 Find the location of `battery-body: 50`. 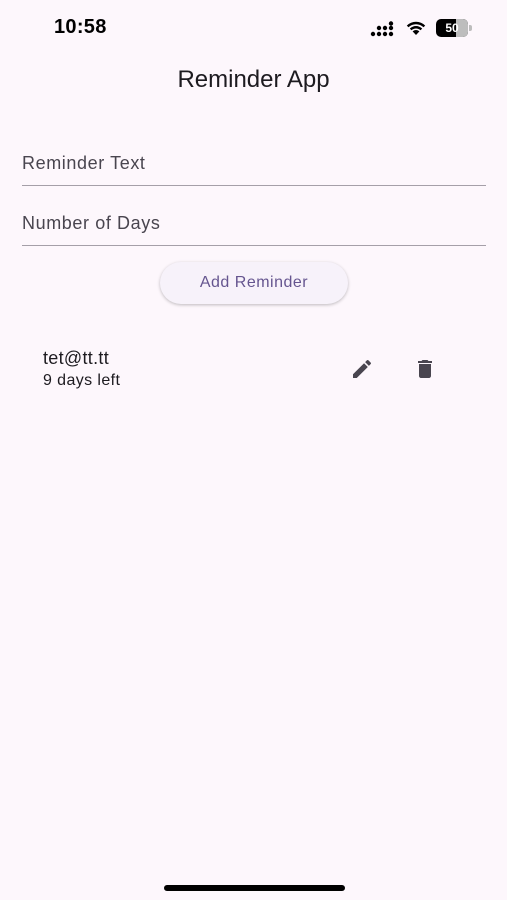

battery-body: 50 is located at coordinates (452, 28).